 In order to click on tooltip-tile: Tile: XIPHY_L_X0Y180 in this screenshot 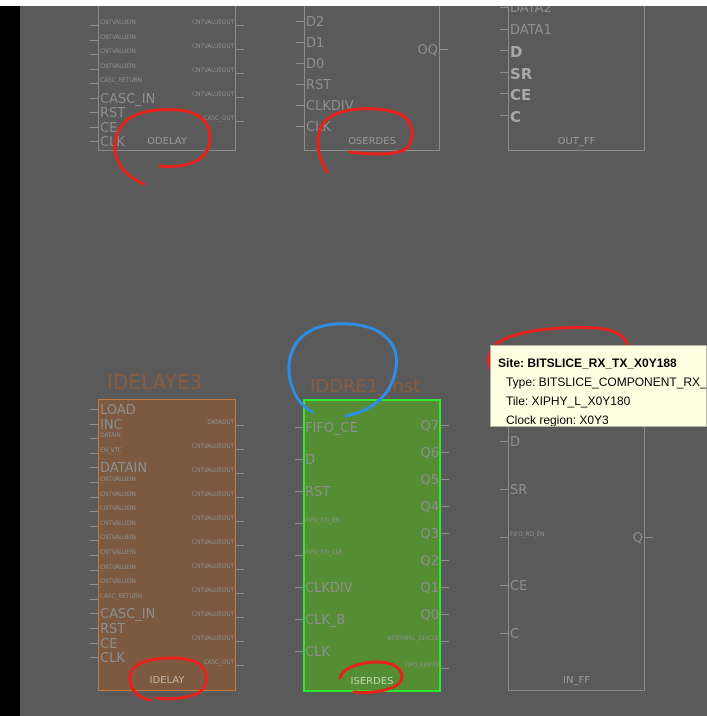, I will do `click(568, 401)`.